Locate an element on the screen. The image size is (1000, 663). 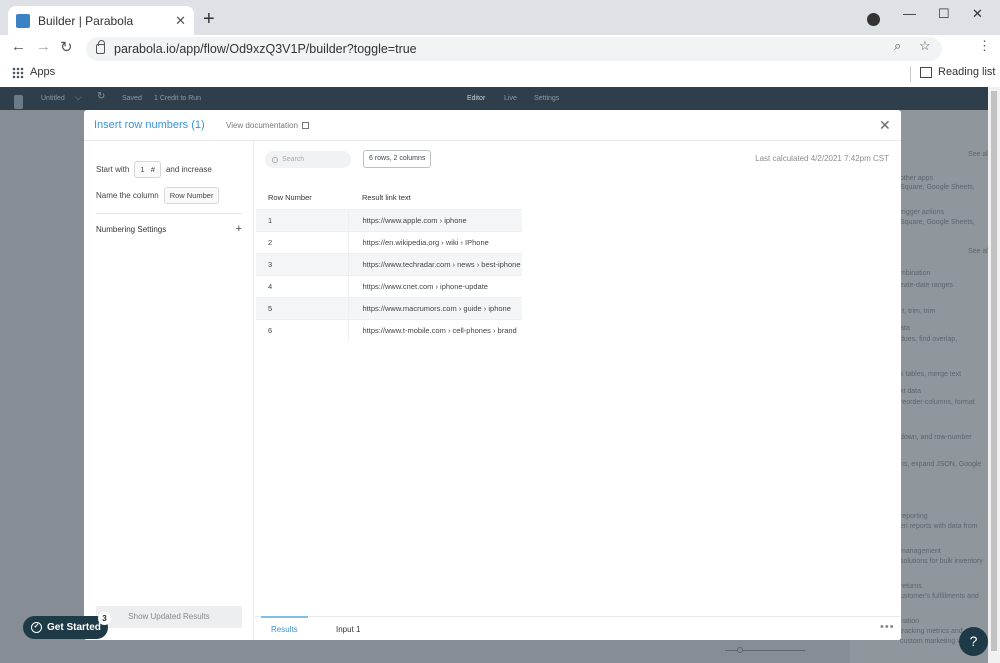
name-column-row: Name the column Row Number is located at coordinates (158, 195).